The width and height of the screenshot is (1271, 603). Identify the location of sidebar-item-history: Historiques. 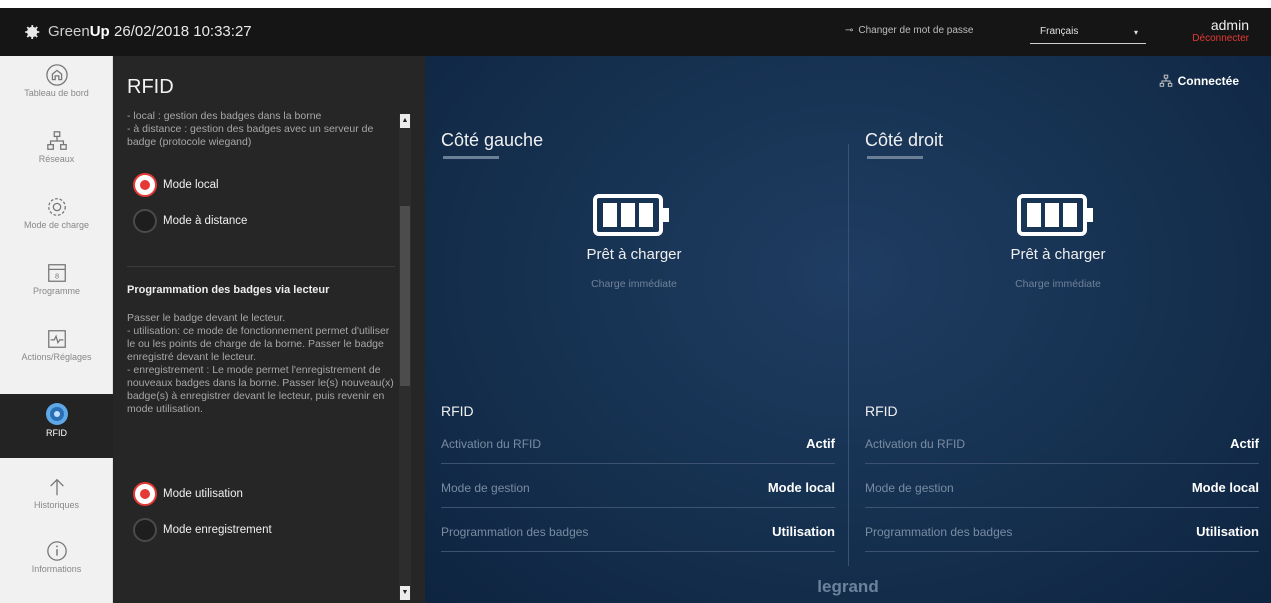
(56, 500).